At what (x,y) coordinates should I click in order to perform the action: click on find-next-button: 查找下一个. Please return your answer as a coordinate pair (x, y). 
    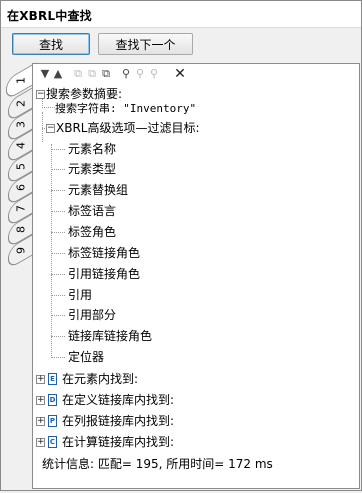
    Looking at the image, I should click on (145, 44).